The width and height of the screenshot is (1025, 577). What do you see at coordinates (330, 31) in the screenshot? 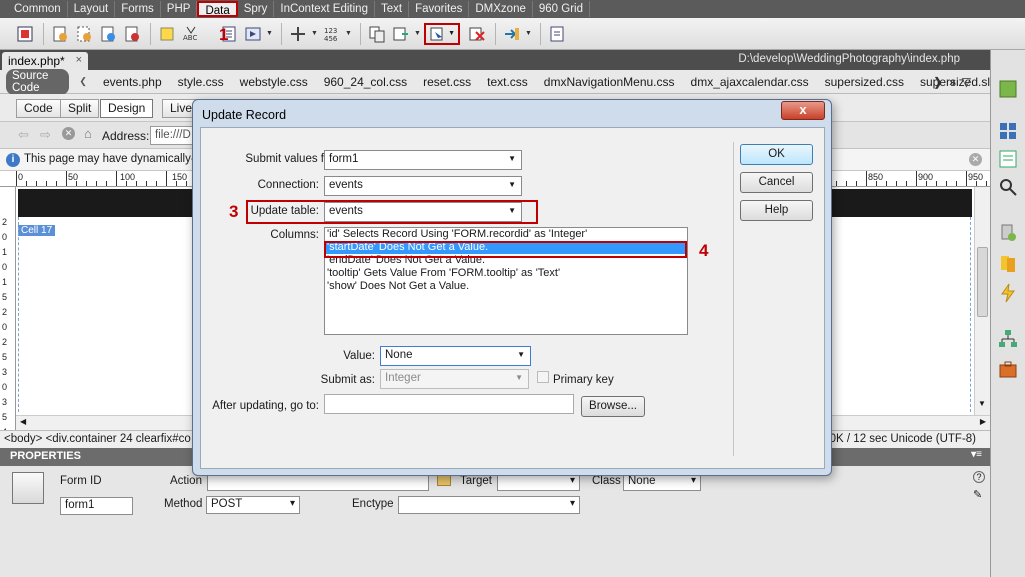
I see `svg-text: 123` at bounding box center [330, 31].